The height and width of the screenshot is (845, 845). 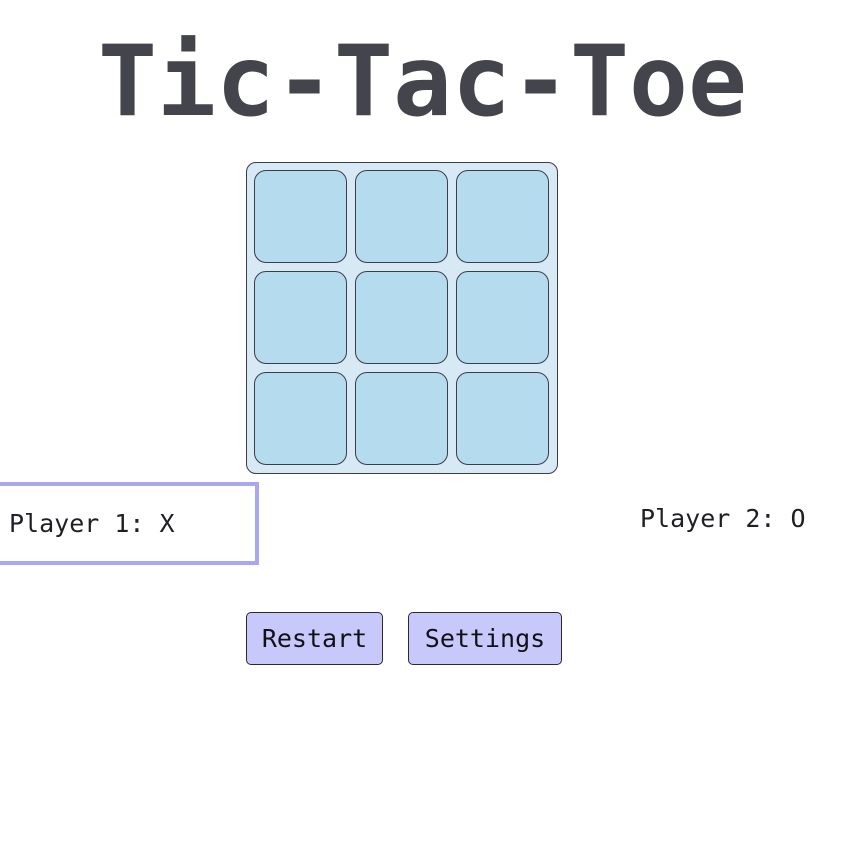 I want to click on game-board, so click(x=402, y=318).